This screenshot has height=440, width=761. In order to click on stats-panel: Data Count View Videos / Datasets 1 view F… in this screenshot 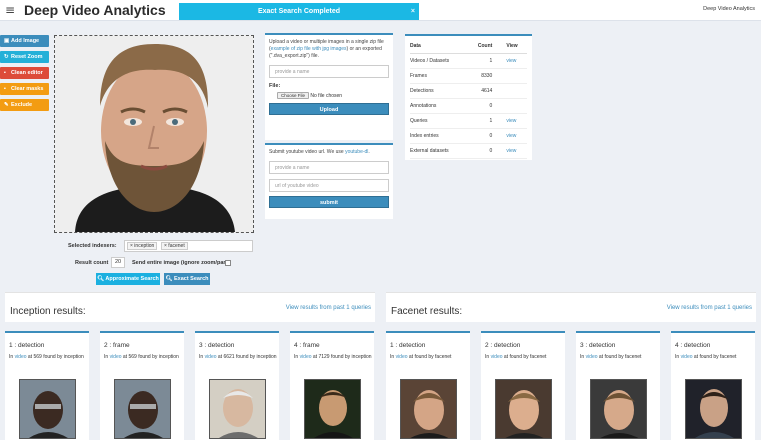, I will do `click(468, 97)`.